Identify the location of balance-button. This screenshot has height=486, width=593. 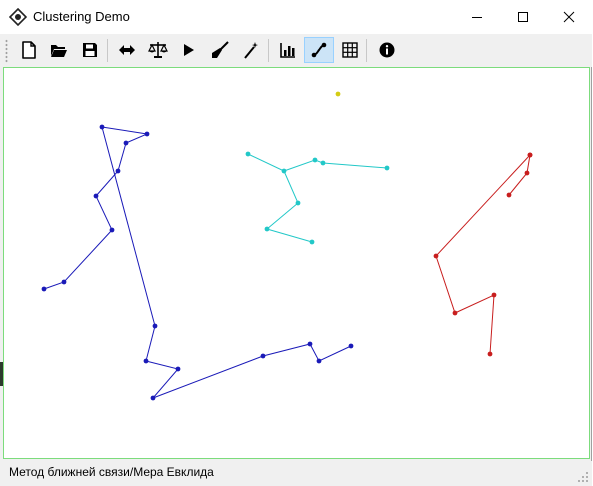
(157, 50).